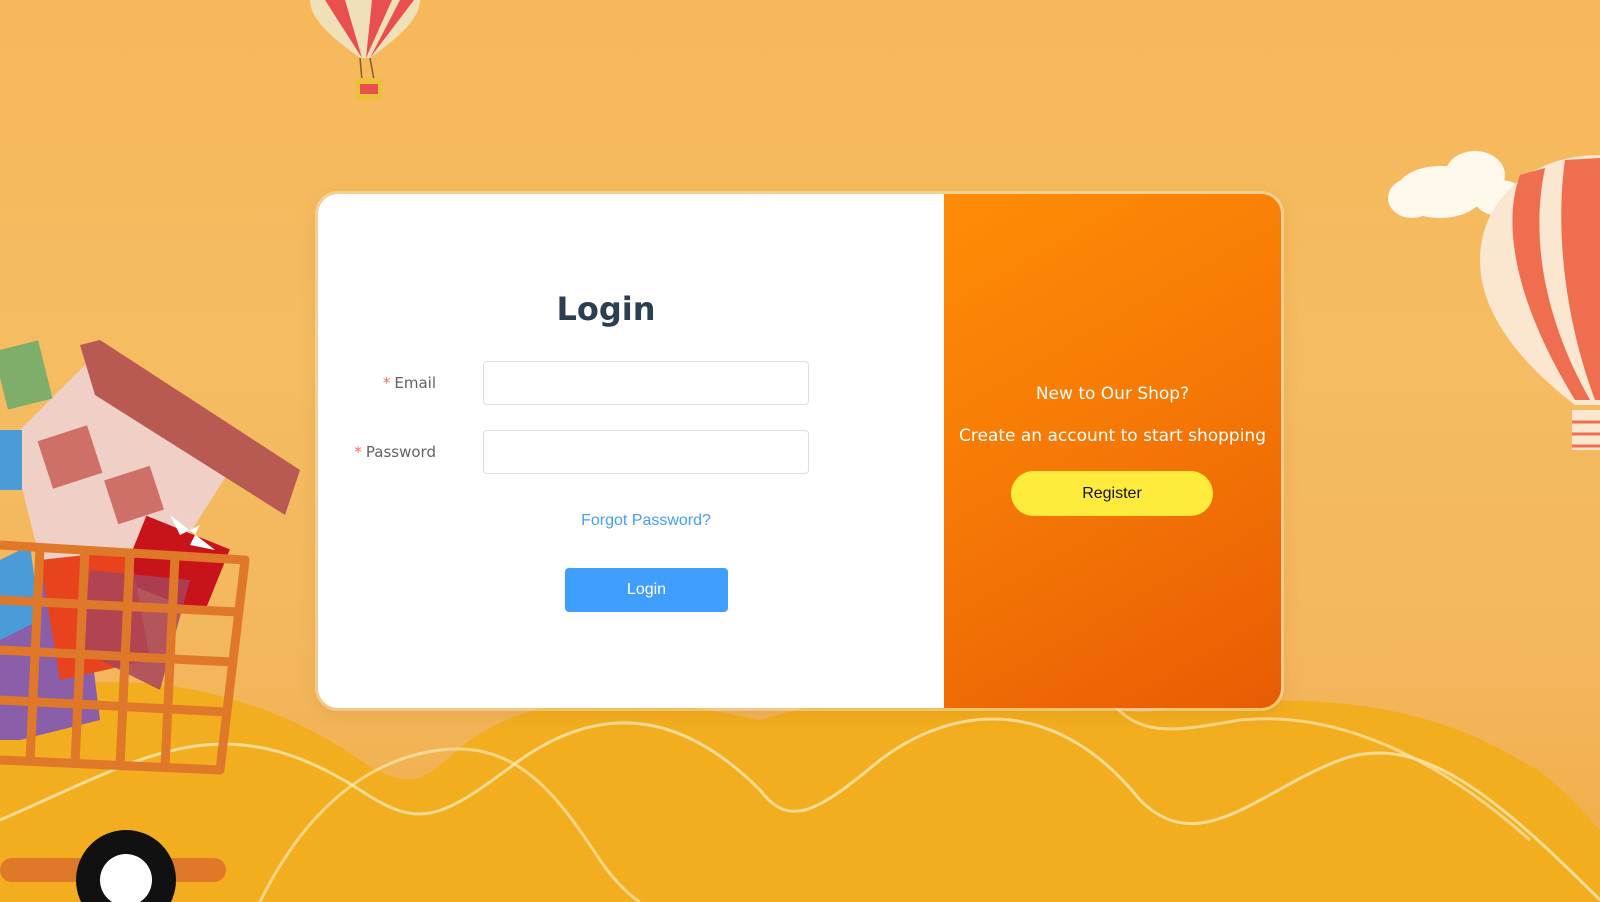 The height and width of the screenshot is (902, 1600). I want to click on promo-title: New to Our Shop?, so click(1112, 394).